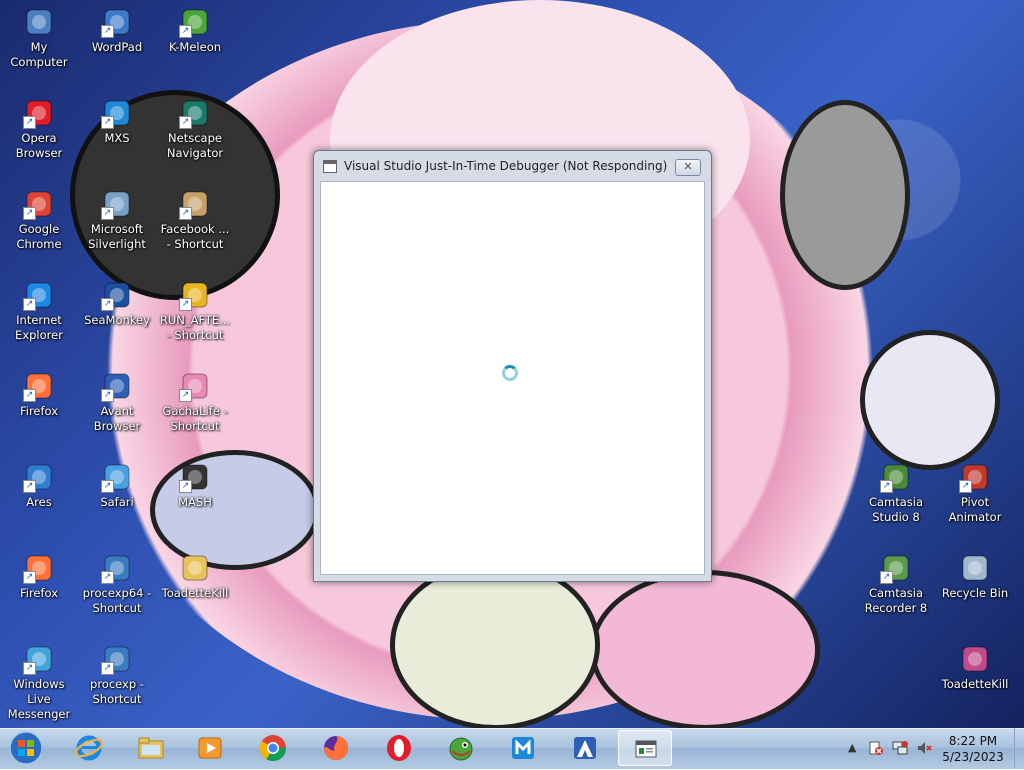 The width and height of the screenshot is (1024, 770). What do you see at coordinates (39, 311) in the screenshot?
I see `desktop-icon: ↗ Internet Explorer` at bounding box center [39, 311].